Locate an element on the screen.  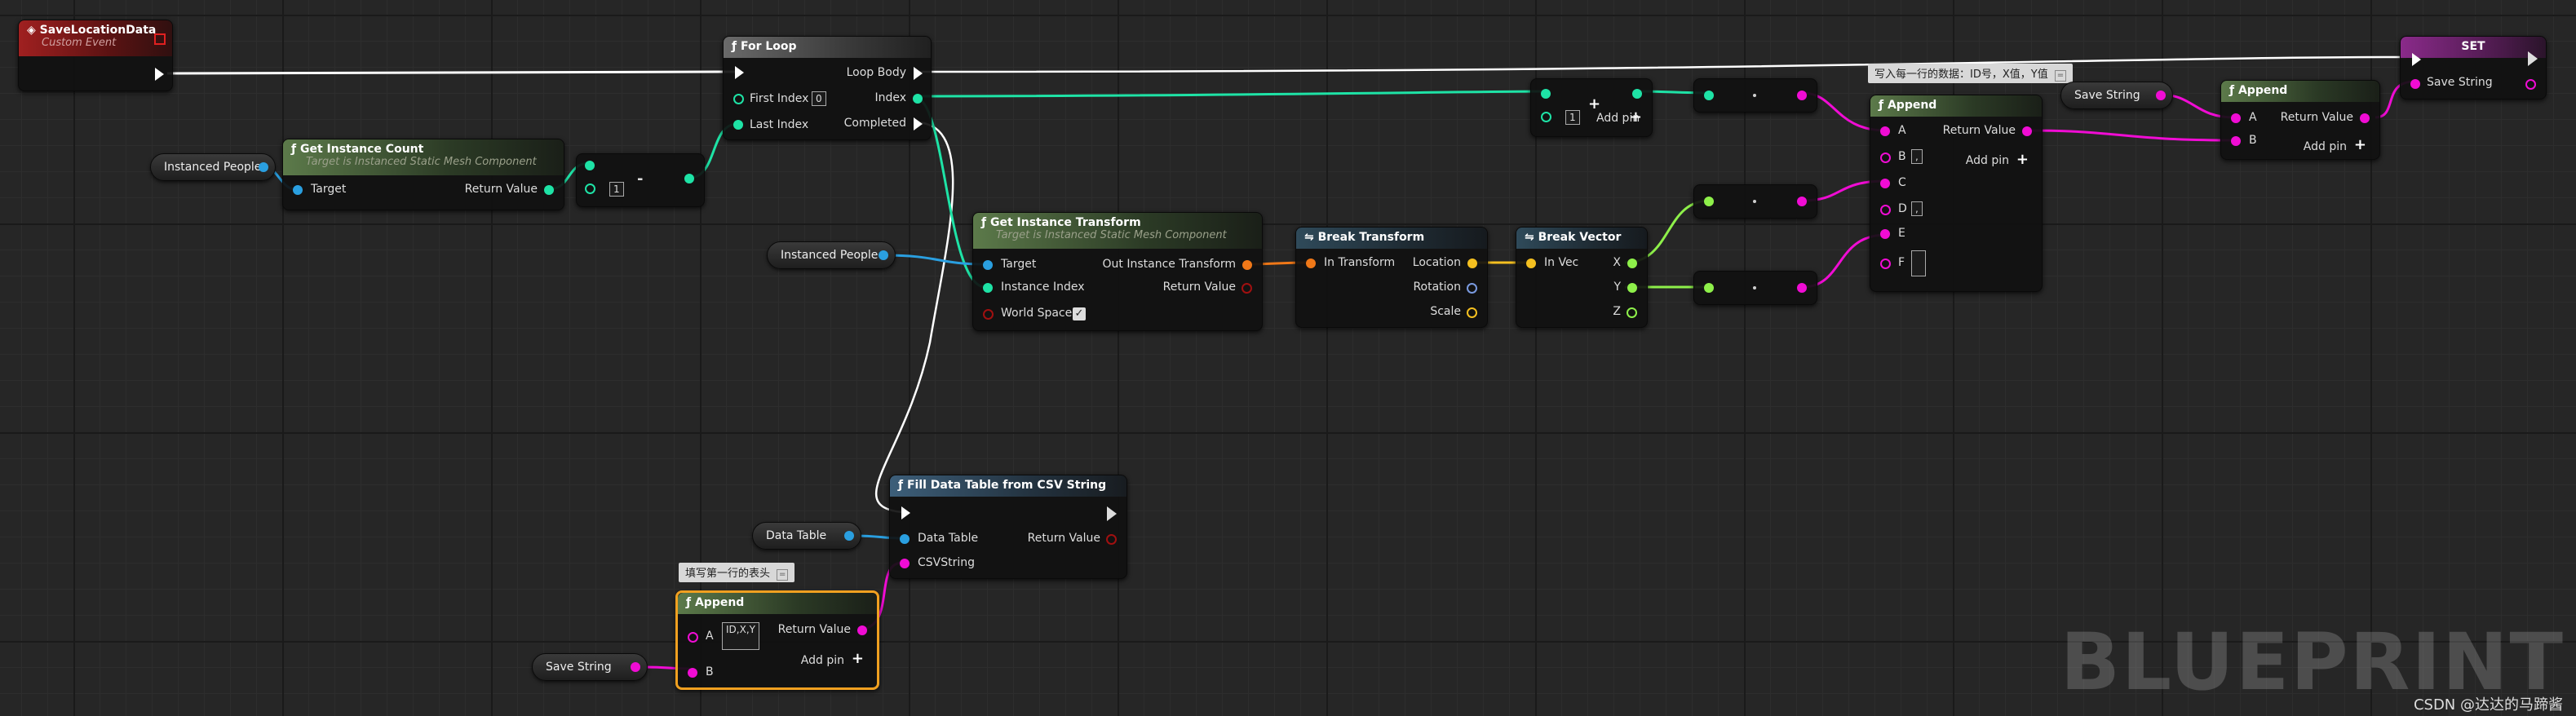
data-table-variable: Data Table is located at coordinates (806, 536).